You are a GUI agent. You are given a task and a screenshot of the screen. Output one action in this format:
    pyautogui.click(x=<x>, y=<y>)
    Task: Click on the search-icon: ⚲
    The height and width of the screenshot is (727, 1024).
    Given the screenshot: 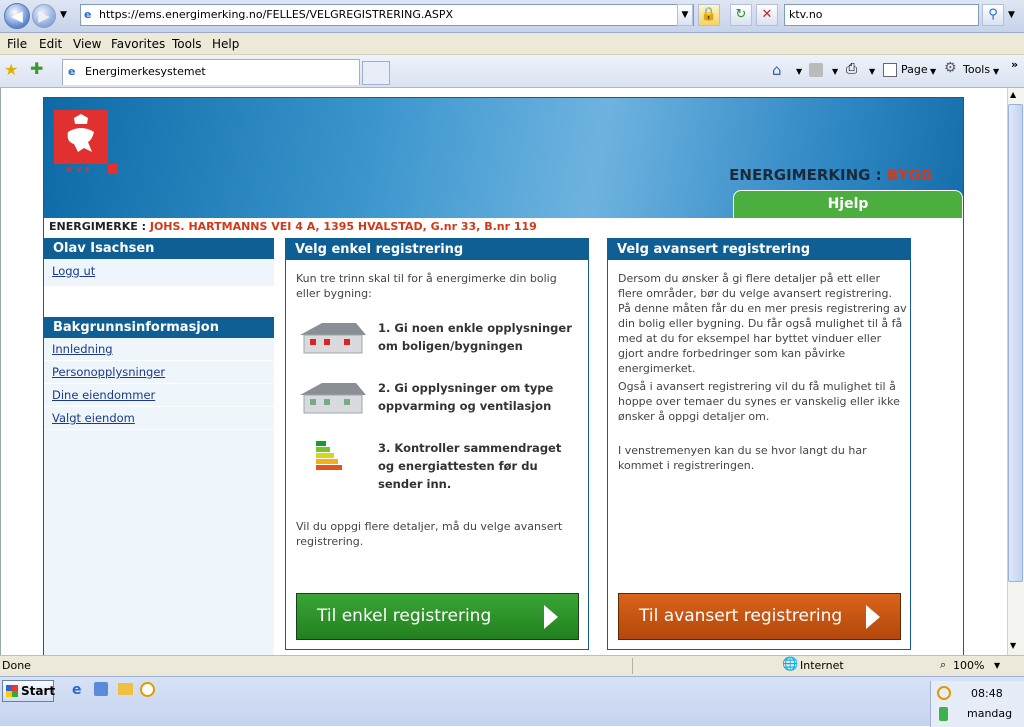 What is the action you would take?
    pyautogui.click(x=993, y=15)
    